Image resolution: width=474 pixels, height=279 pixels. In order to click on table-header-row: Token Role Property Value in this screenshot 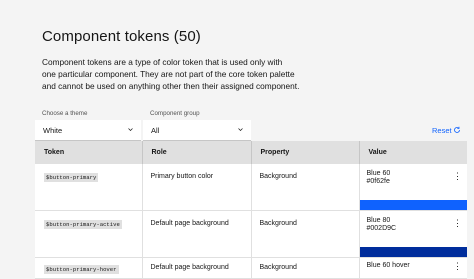, I will do `click(251, 152)`.